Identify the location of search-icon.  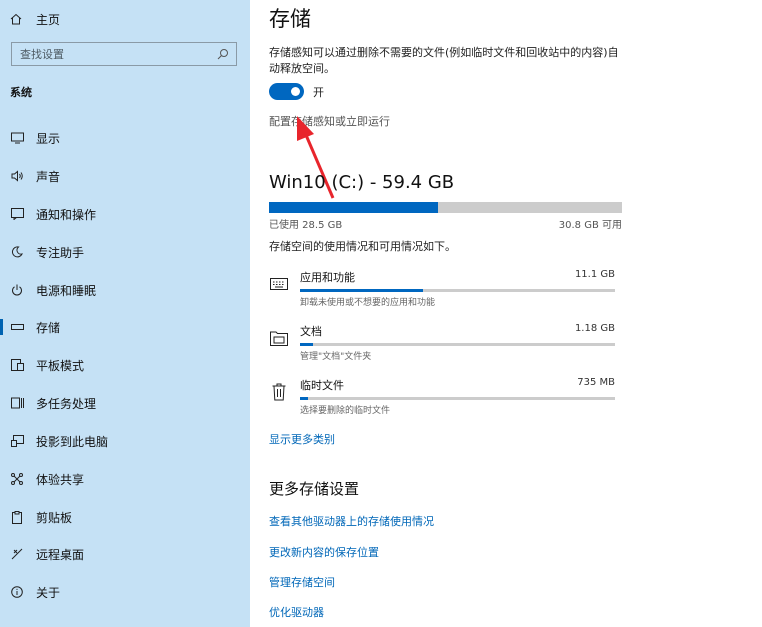
(223, 55).